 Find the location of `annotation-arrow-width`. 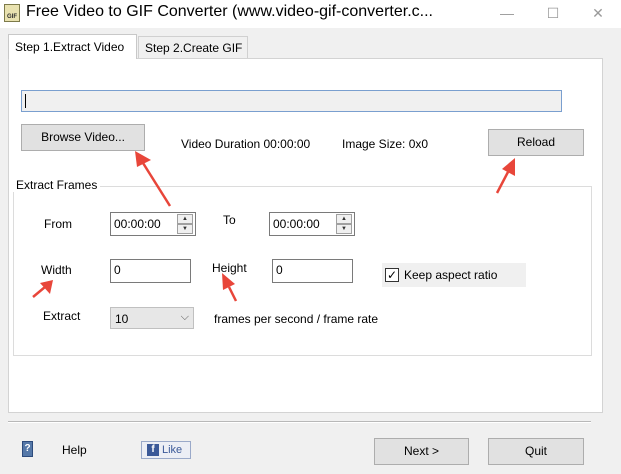

annotation-arrow-width is located at coordinates (42, 289).